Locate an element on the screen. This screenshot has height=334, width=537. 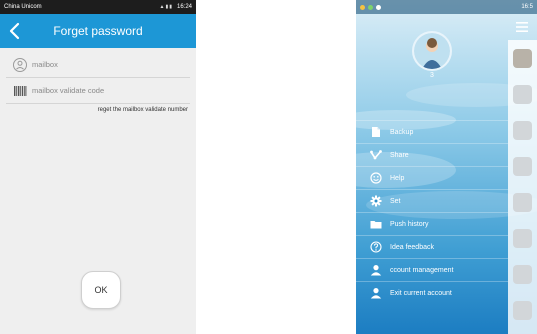
menu-item-account-management: ccount management is located at coordinates (432, 269).